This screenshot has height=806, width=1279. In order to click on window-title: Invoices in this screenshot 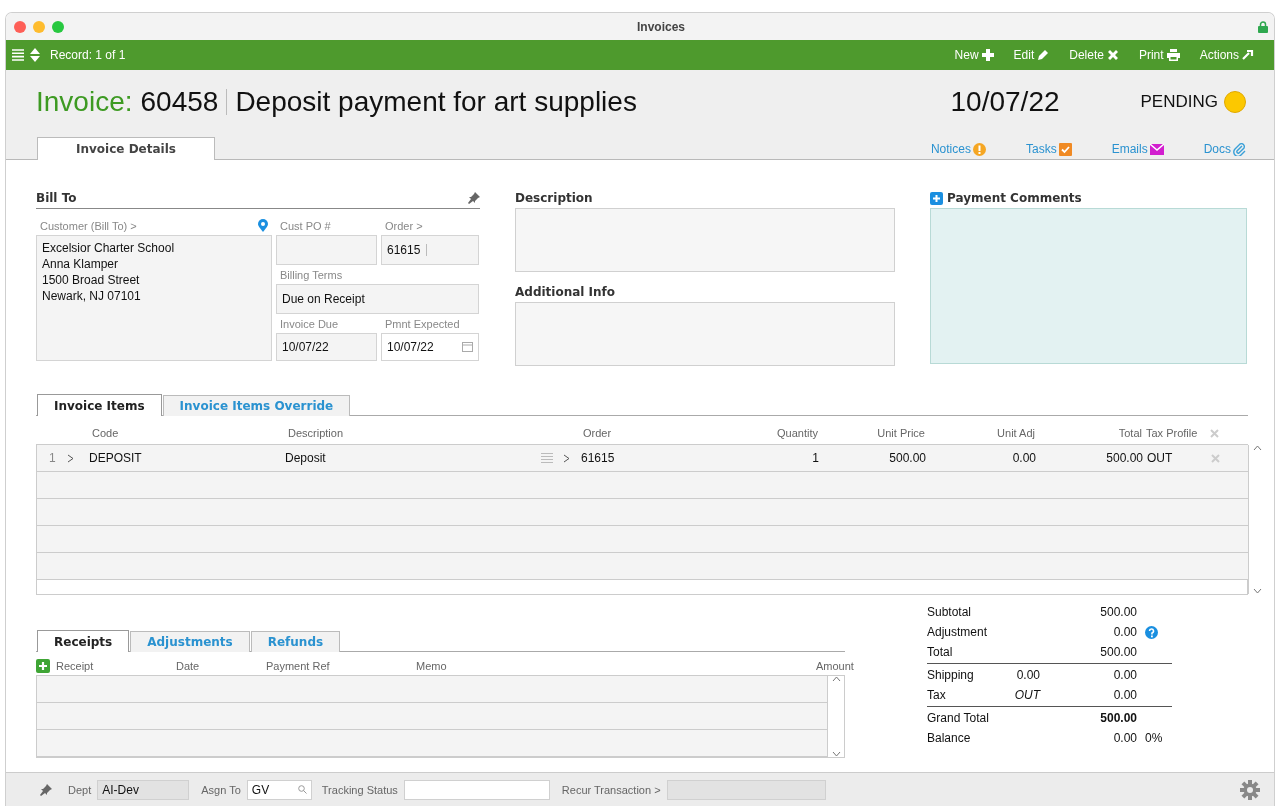, I will do `click(661, 26)`.